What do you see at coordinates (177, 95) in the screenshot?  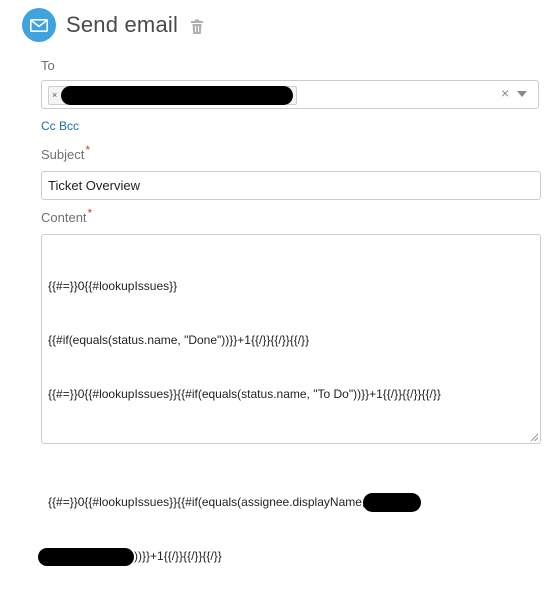 I see `redacted-recipient` at bounding box center [177, 95].